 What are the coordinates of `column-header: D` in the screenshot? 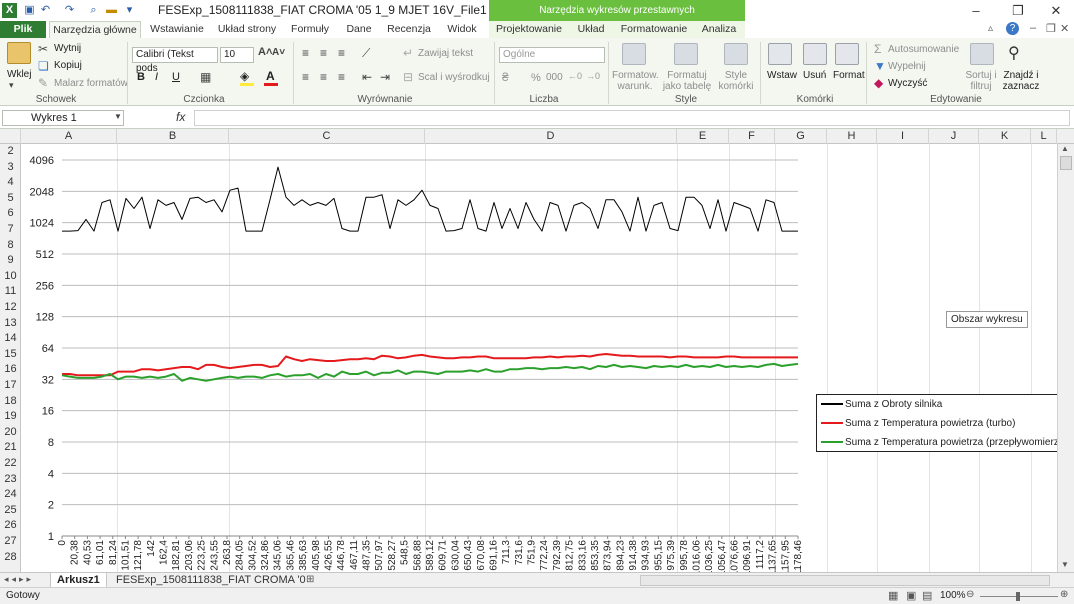 It's located at (551, 136).